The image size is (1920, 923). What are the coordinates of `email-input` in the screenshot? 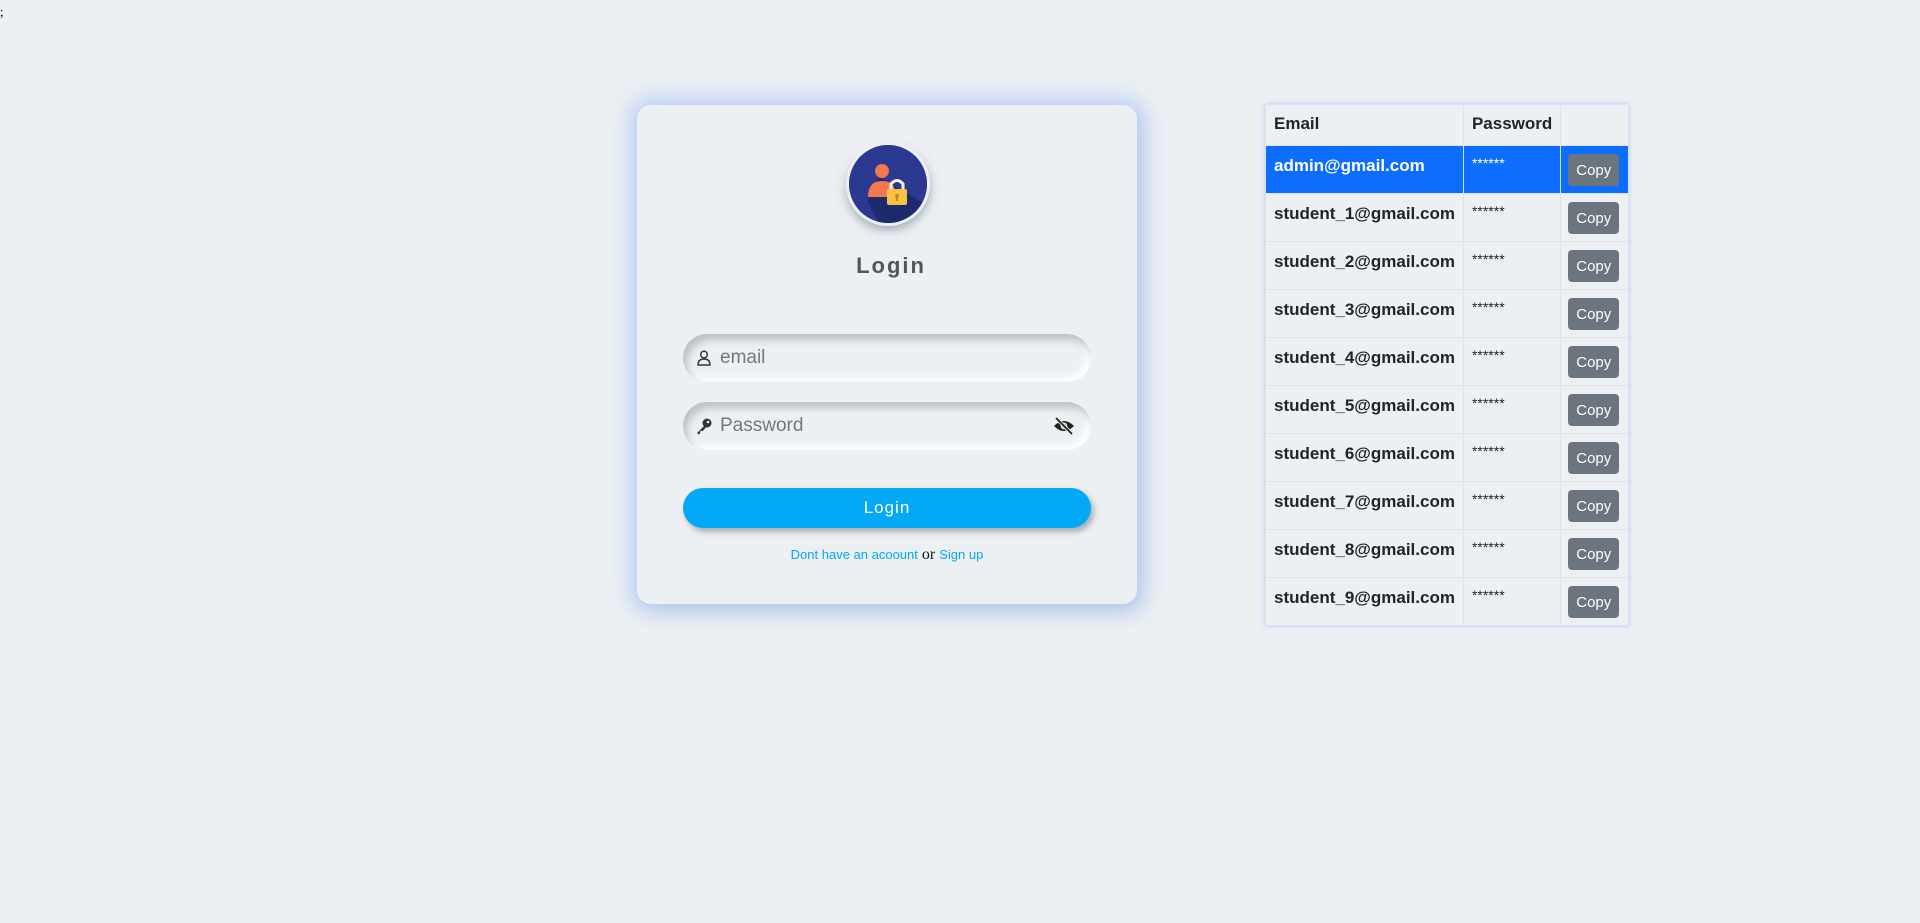 It's located at (905, 358).